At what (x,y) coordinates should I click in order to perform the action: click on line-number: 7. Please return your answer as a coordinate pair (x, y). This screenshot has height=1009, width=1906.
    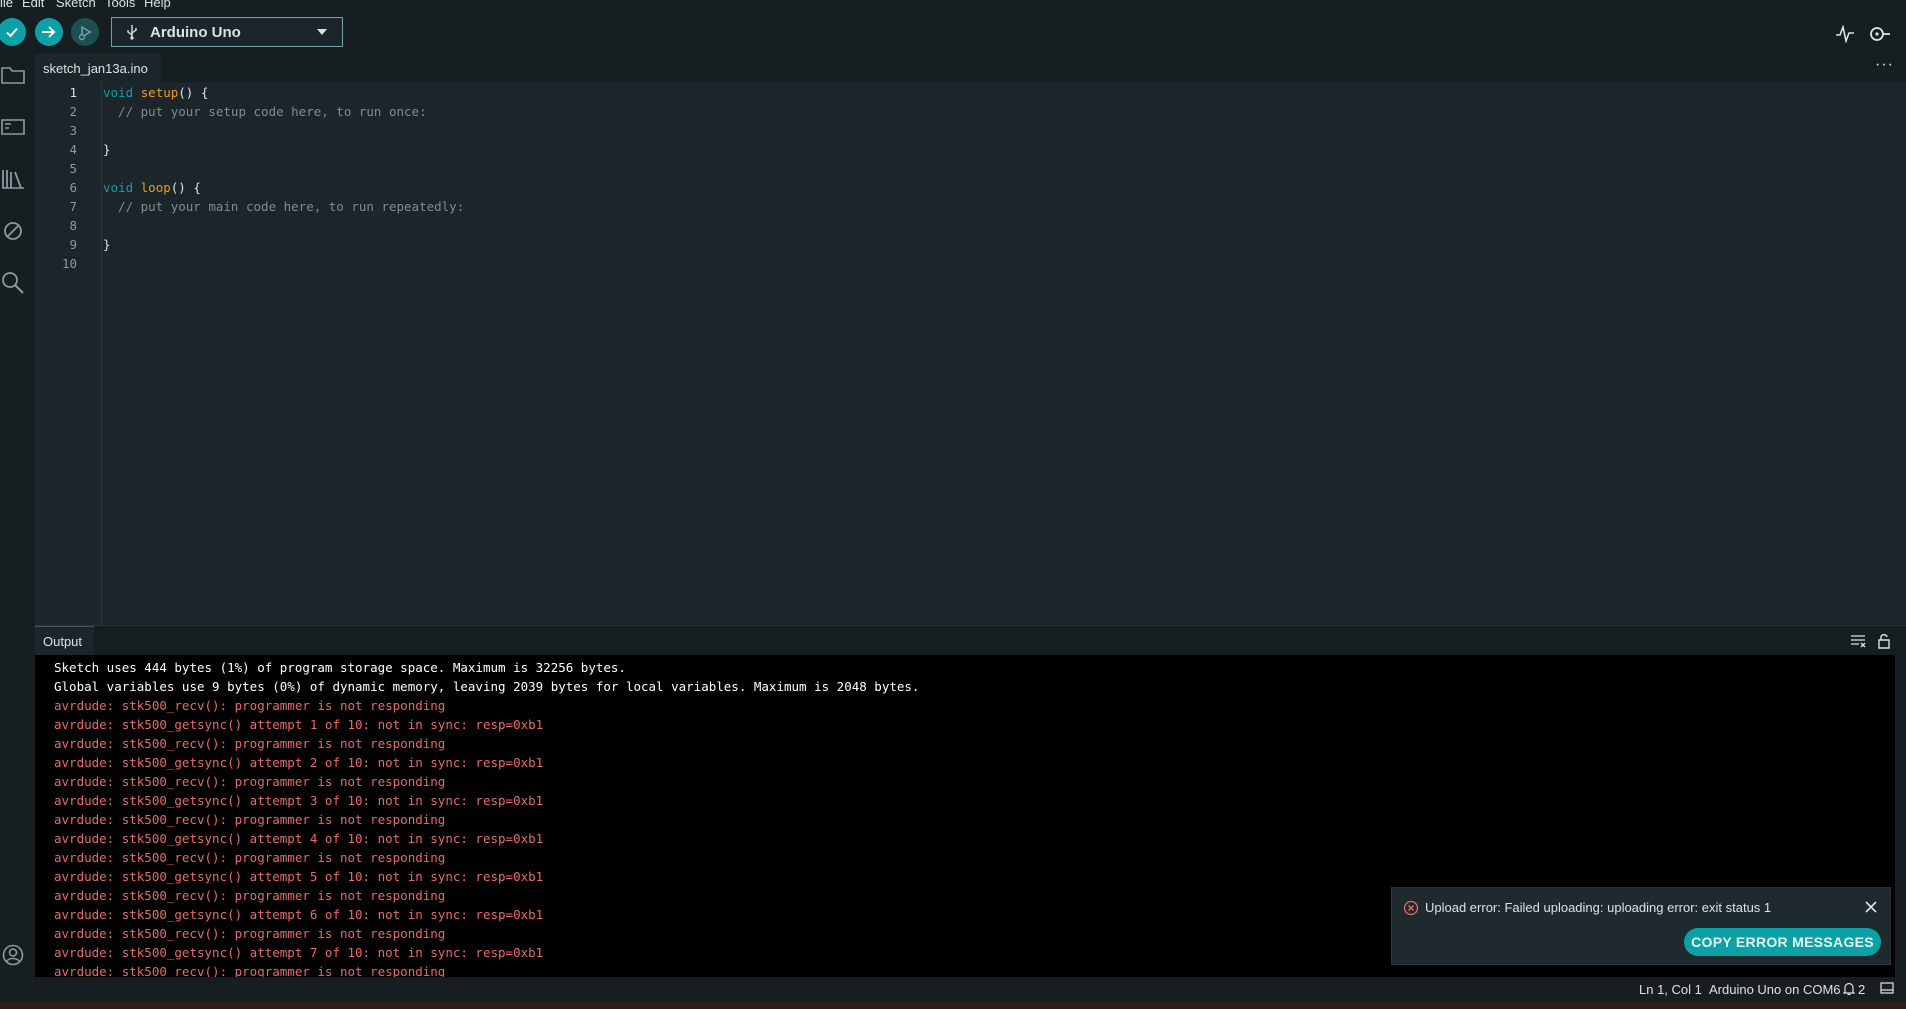
    Looking at the image, I should click on (73, 206).